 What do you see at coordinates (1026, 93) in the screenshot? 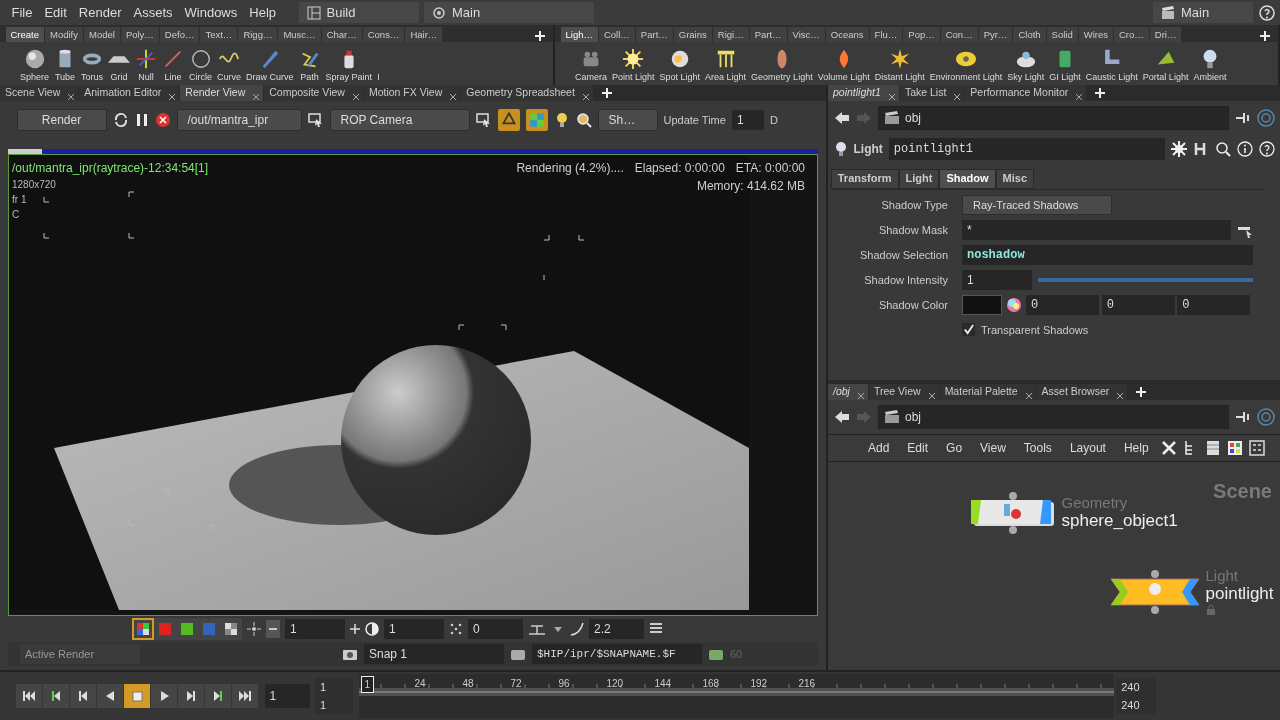
I see `pane-tab: Performance Monitor` at bounding box center [1026, 93].